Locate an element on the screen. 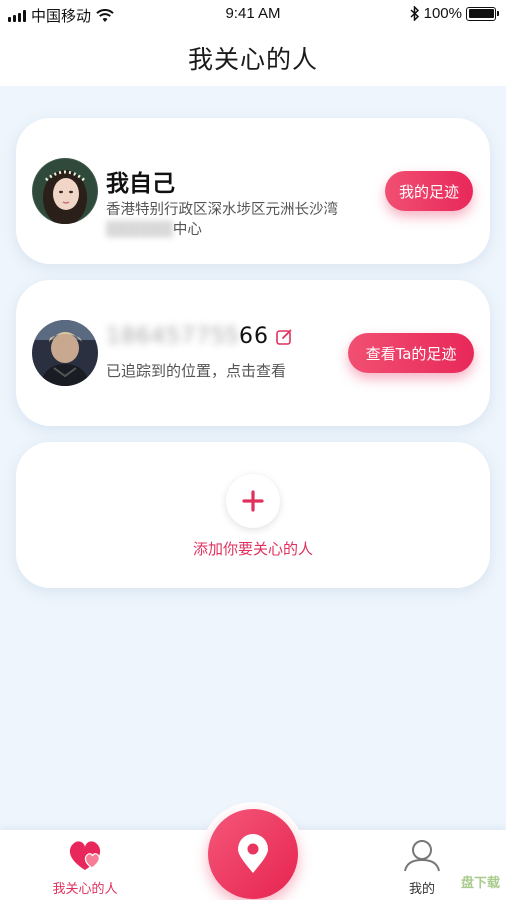 This screenshot has width=506, height=900. page-title: 我关心的人 is located at coordinates (252, 59).